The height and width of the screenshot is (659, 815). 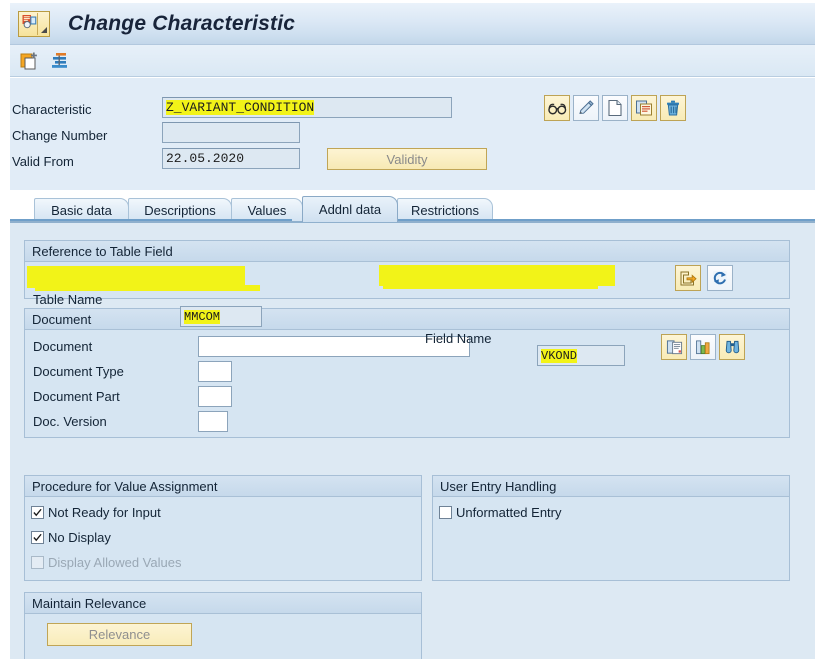 What do you see at coordinates (231, 132) in the screenshot?
I see `change-number-input` at bounding box center [231, 132].